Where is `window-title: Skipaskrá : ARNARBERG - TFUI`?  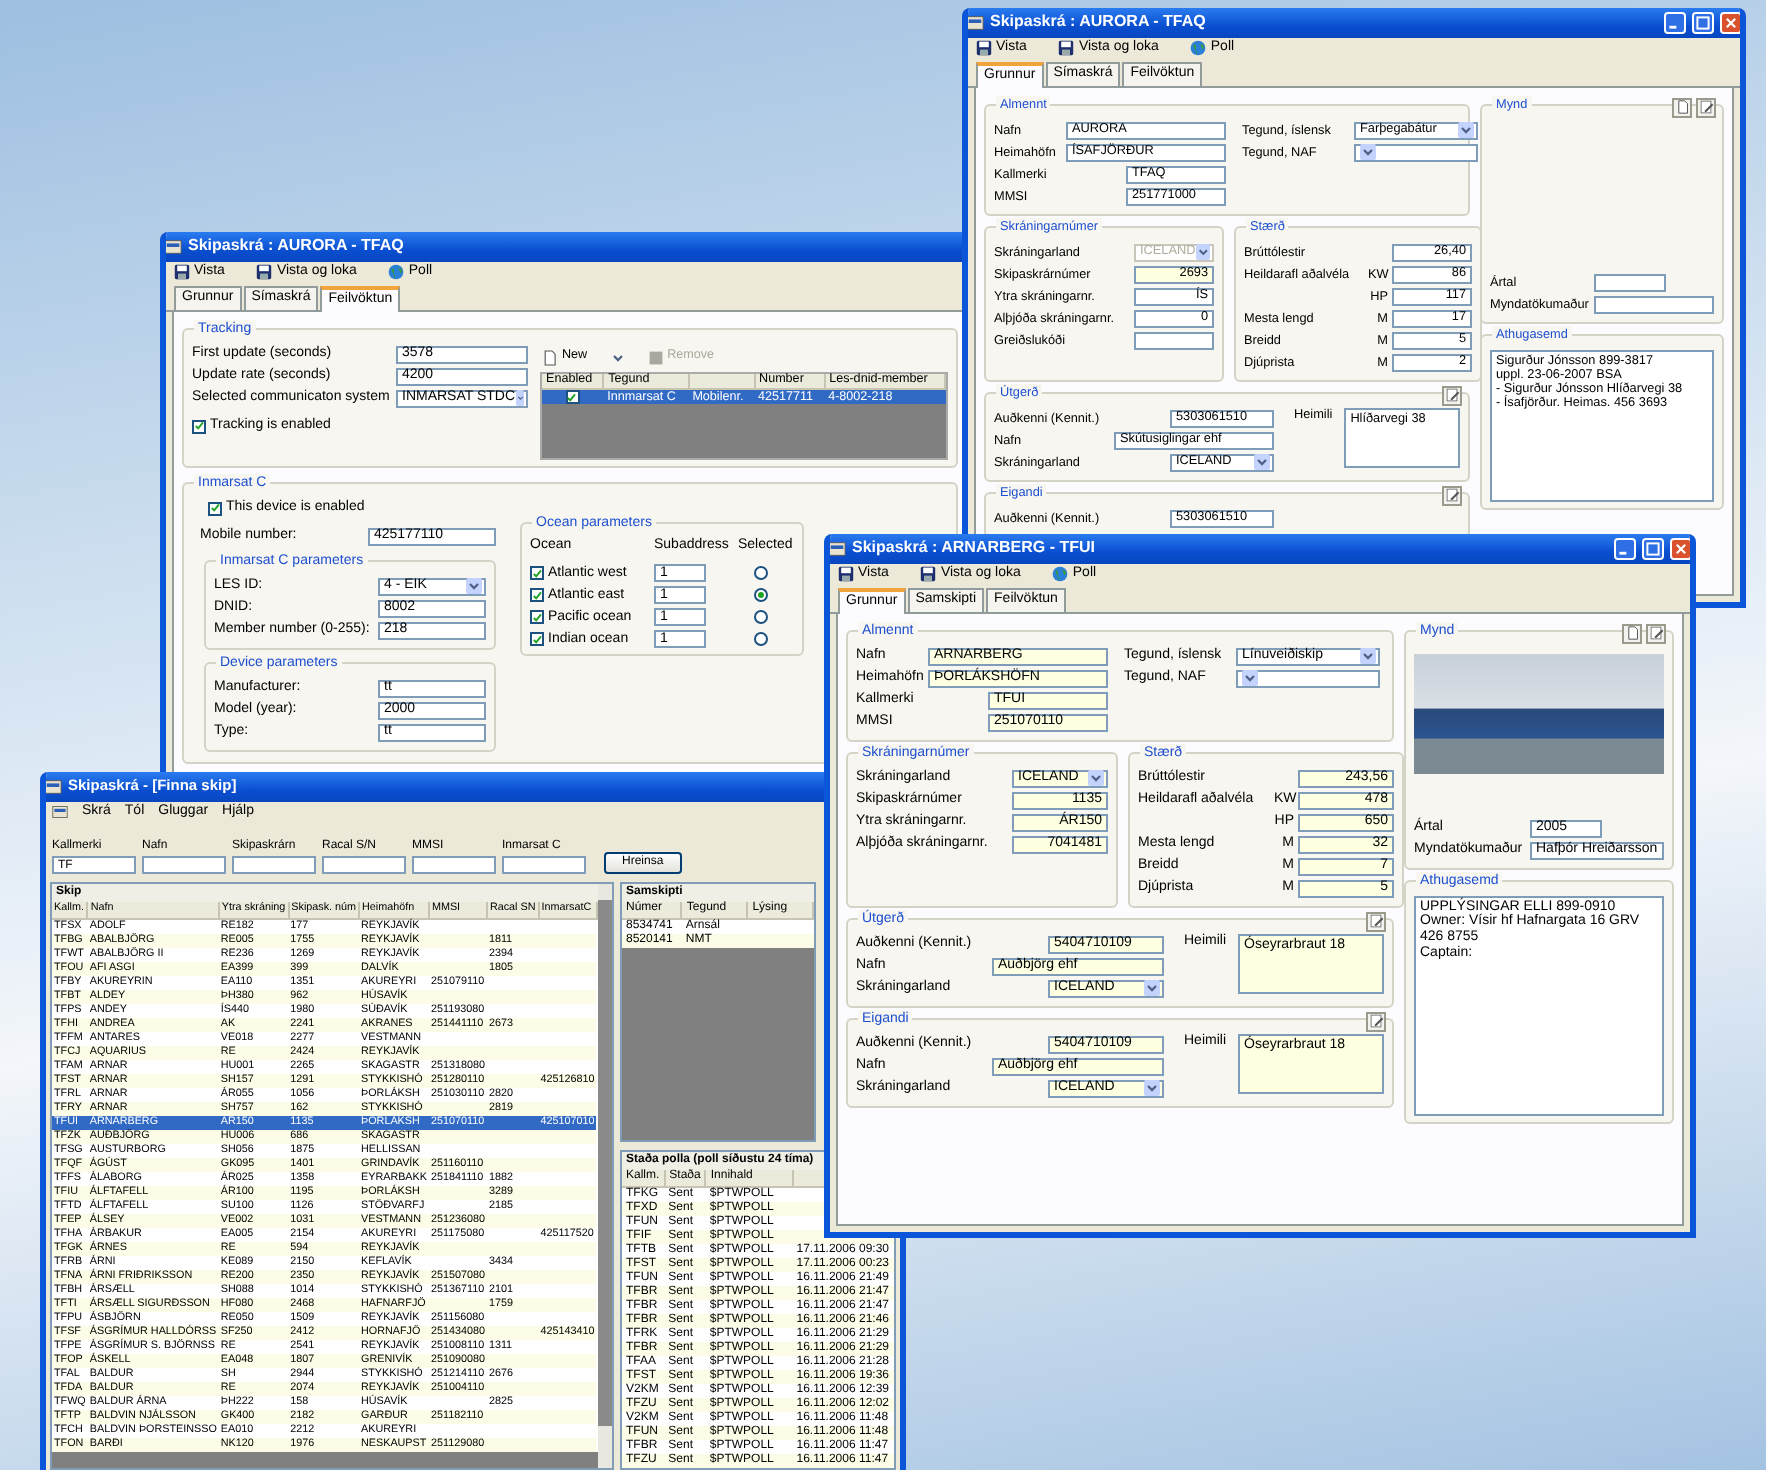 window-title: Skipaskrá : ARNARBERG - TFUI is located at coordinates (974, 549).